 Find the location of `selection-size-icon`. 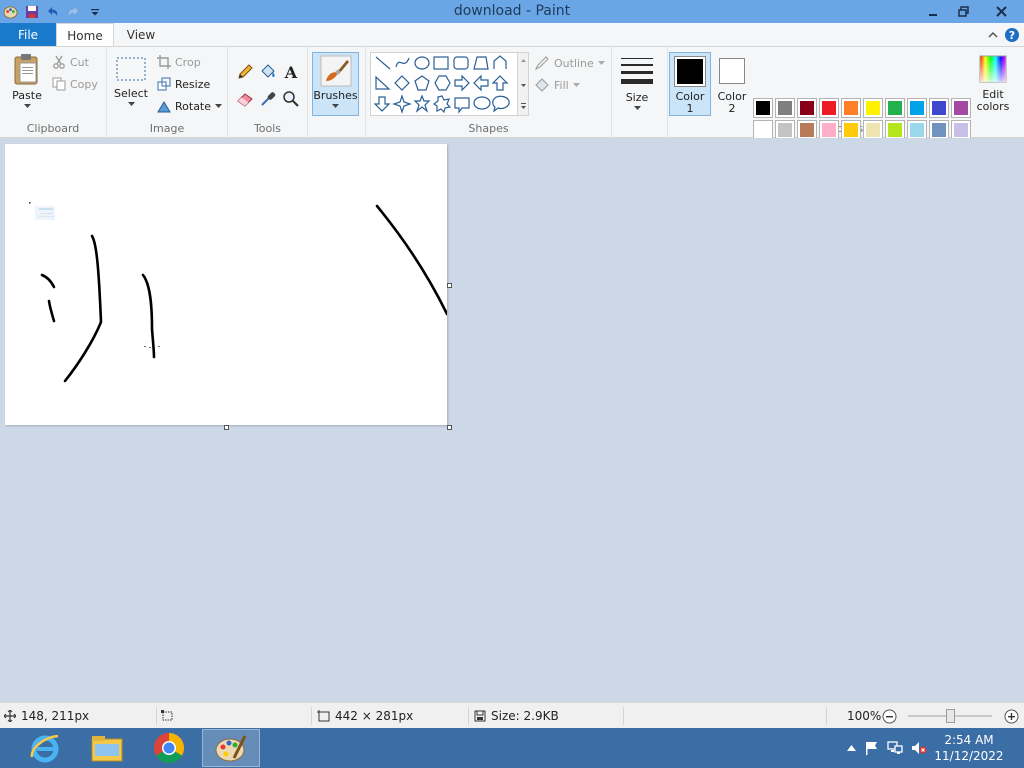

selection-size-icon is located at coordinates (167, 715).